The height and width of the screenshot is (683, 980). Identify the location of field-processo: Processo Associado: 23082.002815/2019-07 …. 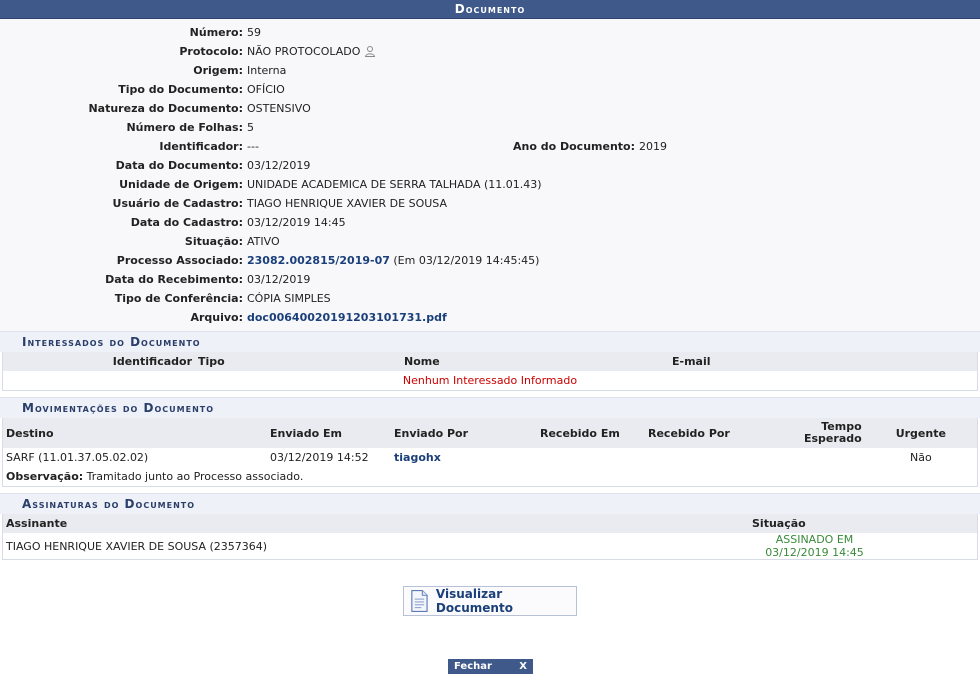
(490, 260).